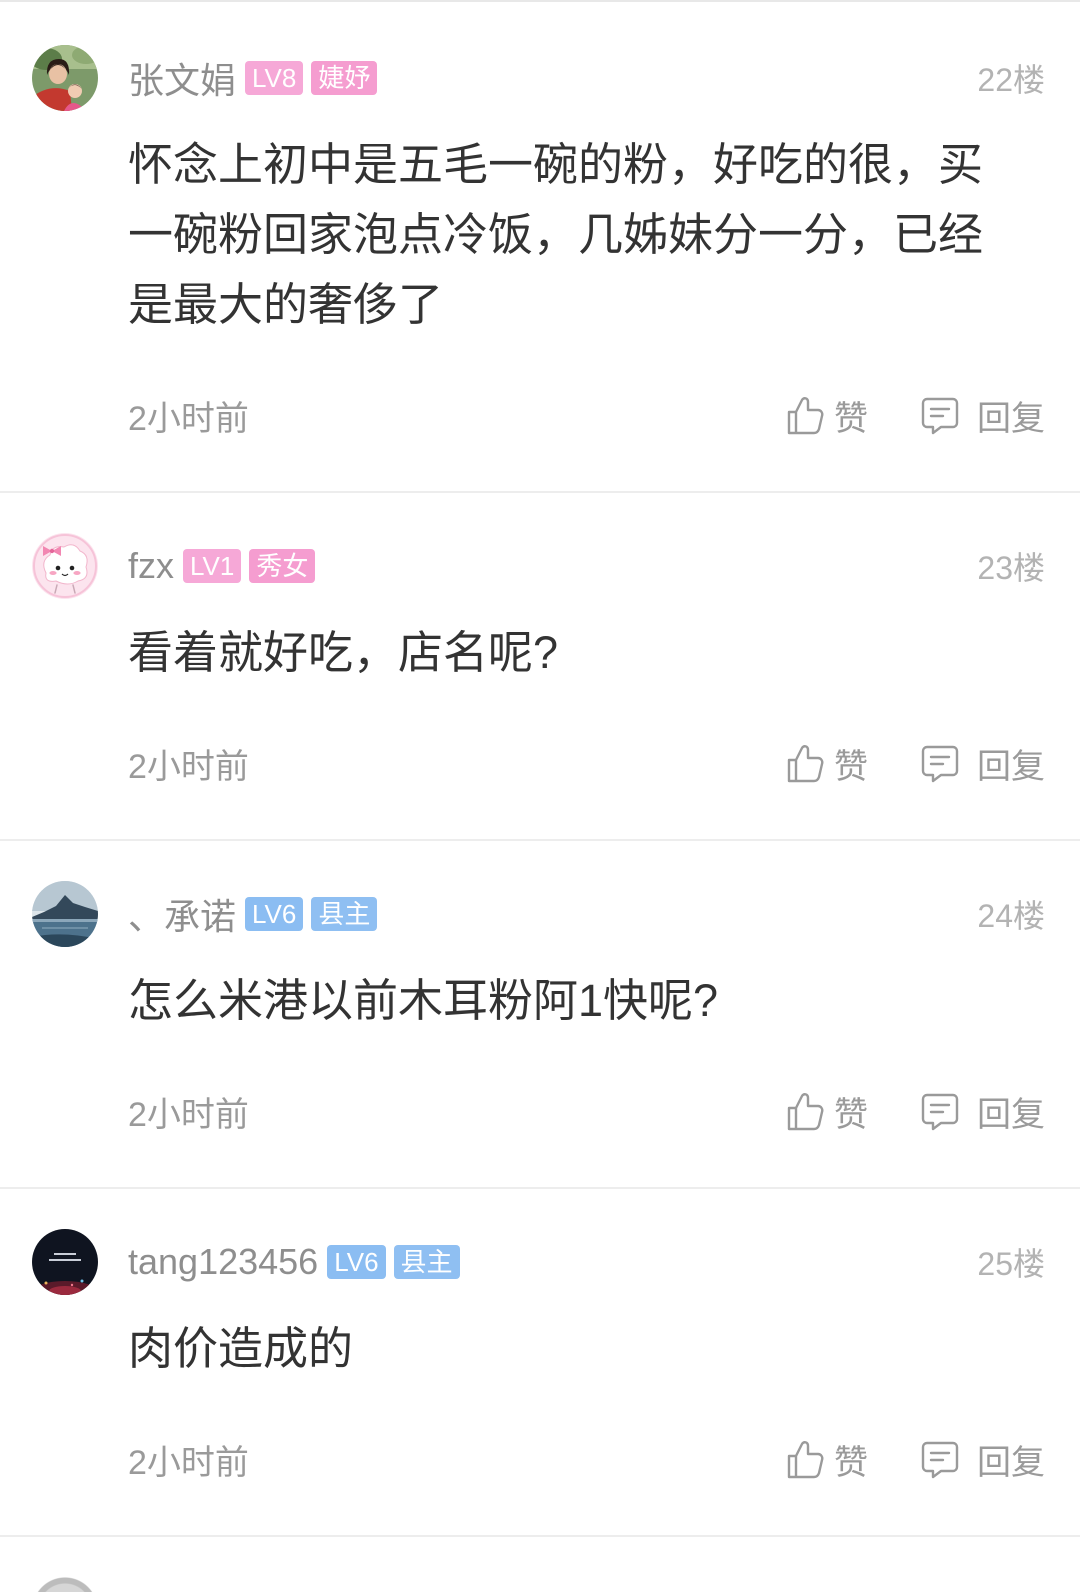 This screenshot has width=1080, height=1592. Describe the element at coordinates (274, 78) in the screenshot. I see `level-badge: LV8` at that location.